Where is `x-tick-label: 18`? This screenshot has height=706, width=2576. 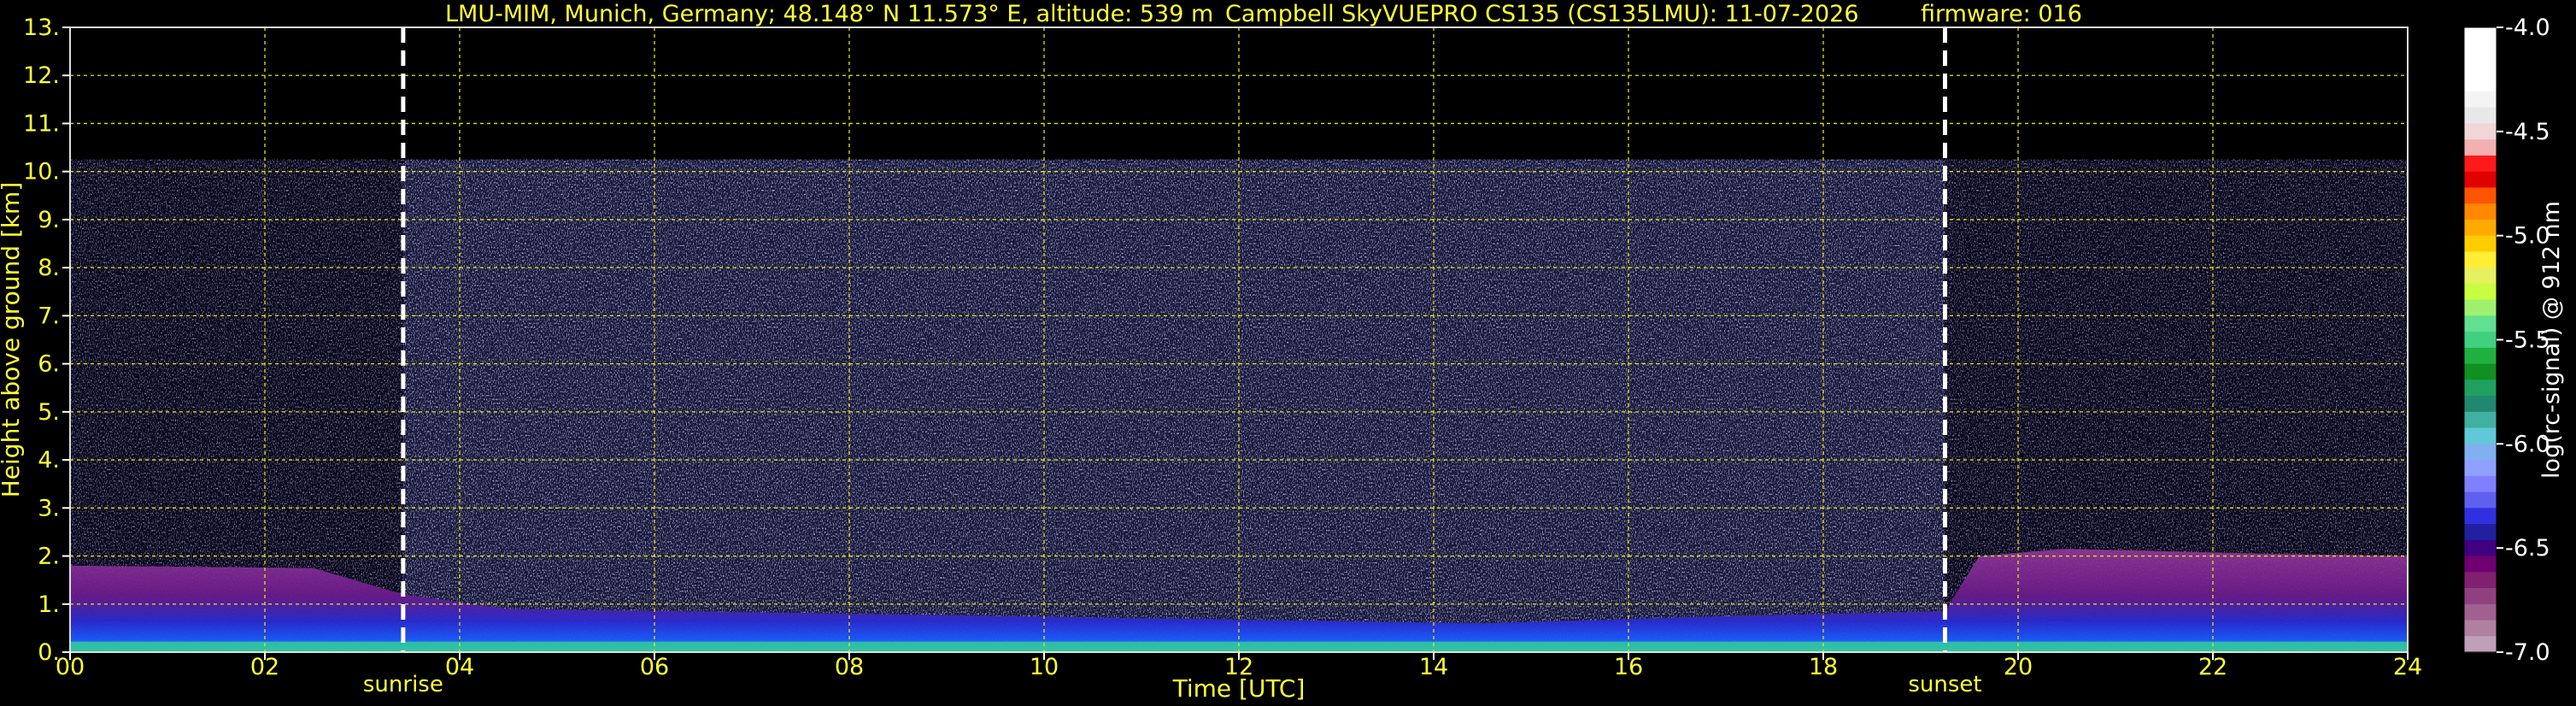
x-tick-label: 18 is located at coordinates (1824, 667).